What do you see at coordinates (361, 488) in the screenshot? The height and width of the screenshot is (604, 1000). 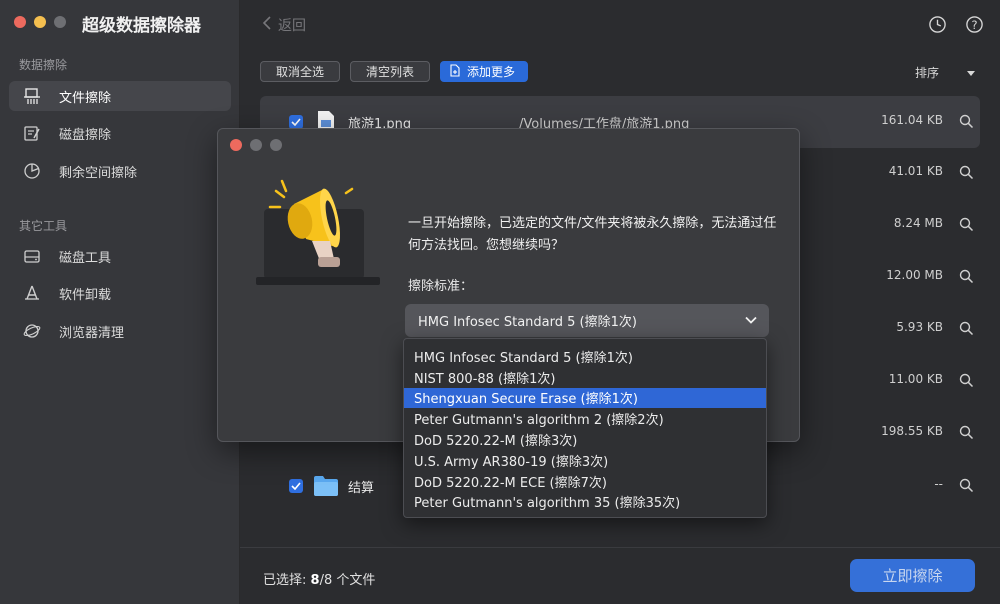 I see `file-name: 结算` at bounding box center [361, 488].